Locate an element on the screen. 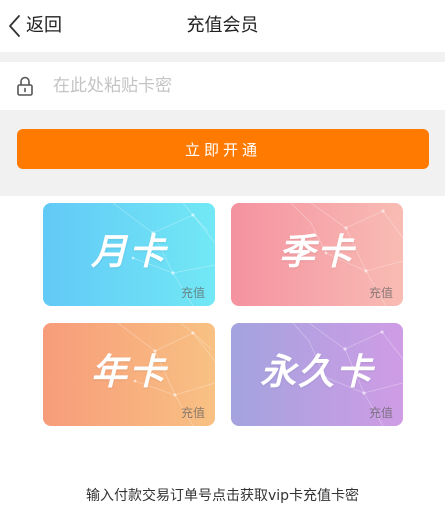 This screenshot has width=445, height=506. card-quarter: 季卡 充值 is located at coordinates (317, 254).